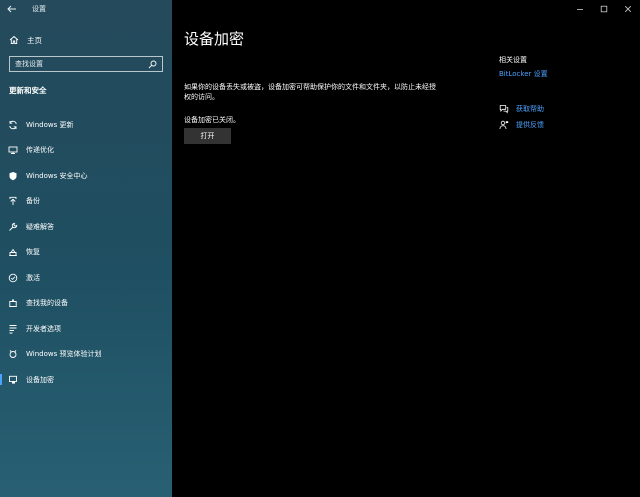 The height and width of the screenshot is (497, 640). What do you see at coordinates (530, 125) in the screenshot?
I see `give-feedback-label: 提供反馈` at bounding box center [530, 125].